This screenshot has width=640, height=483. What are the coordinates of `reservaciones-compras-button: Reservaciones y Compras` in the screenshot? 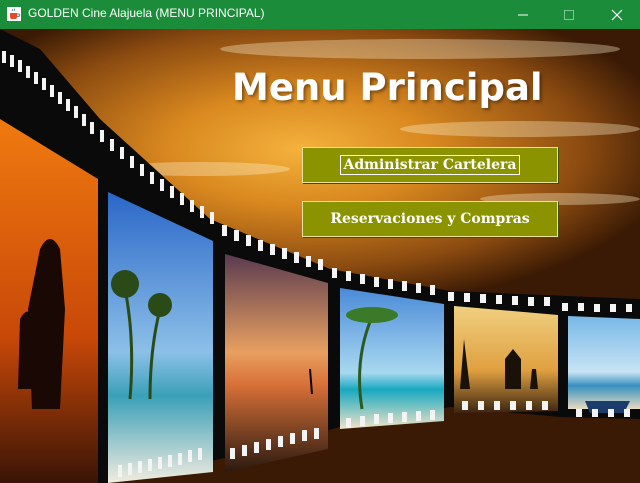 It's located at (430, 219).